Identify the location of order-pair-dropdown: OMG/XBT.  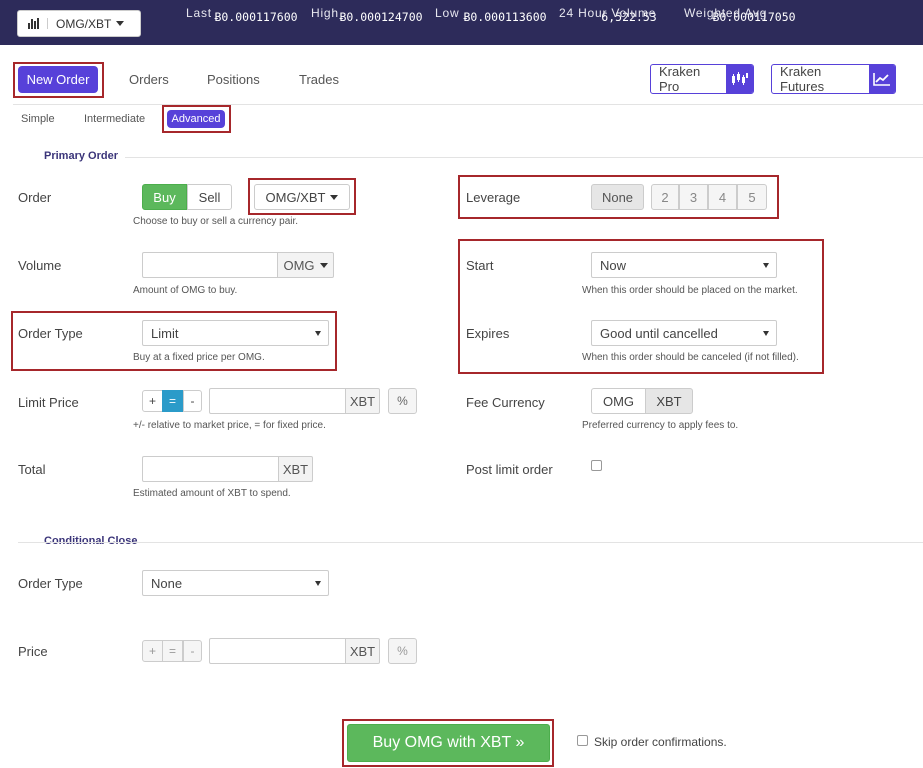
(302, 197).